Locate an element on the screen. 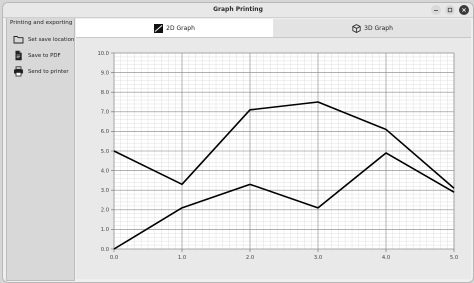 This screenshot has width=474, height=283. y-tick-label: 10.0 is located at coordinates (103, 54).